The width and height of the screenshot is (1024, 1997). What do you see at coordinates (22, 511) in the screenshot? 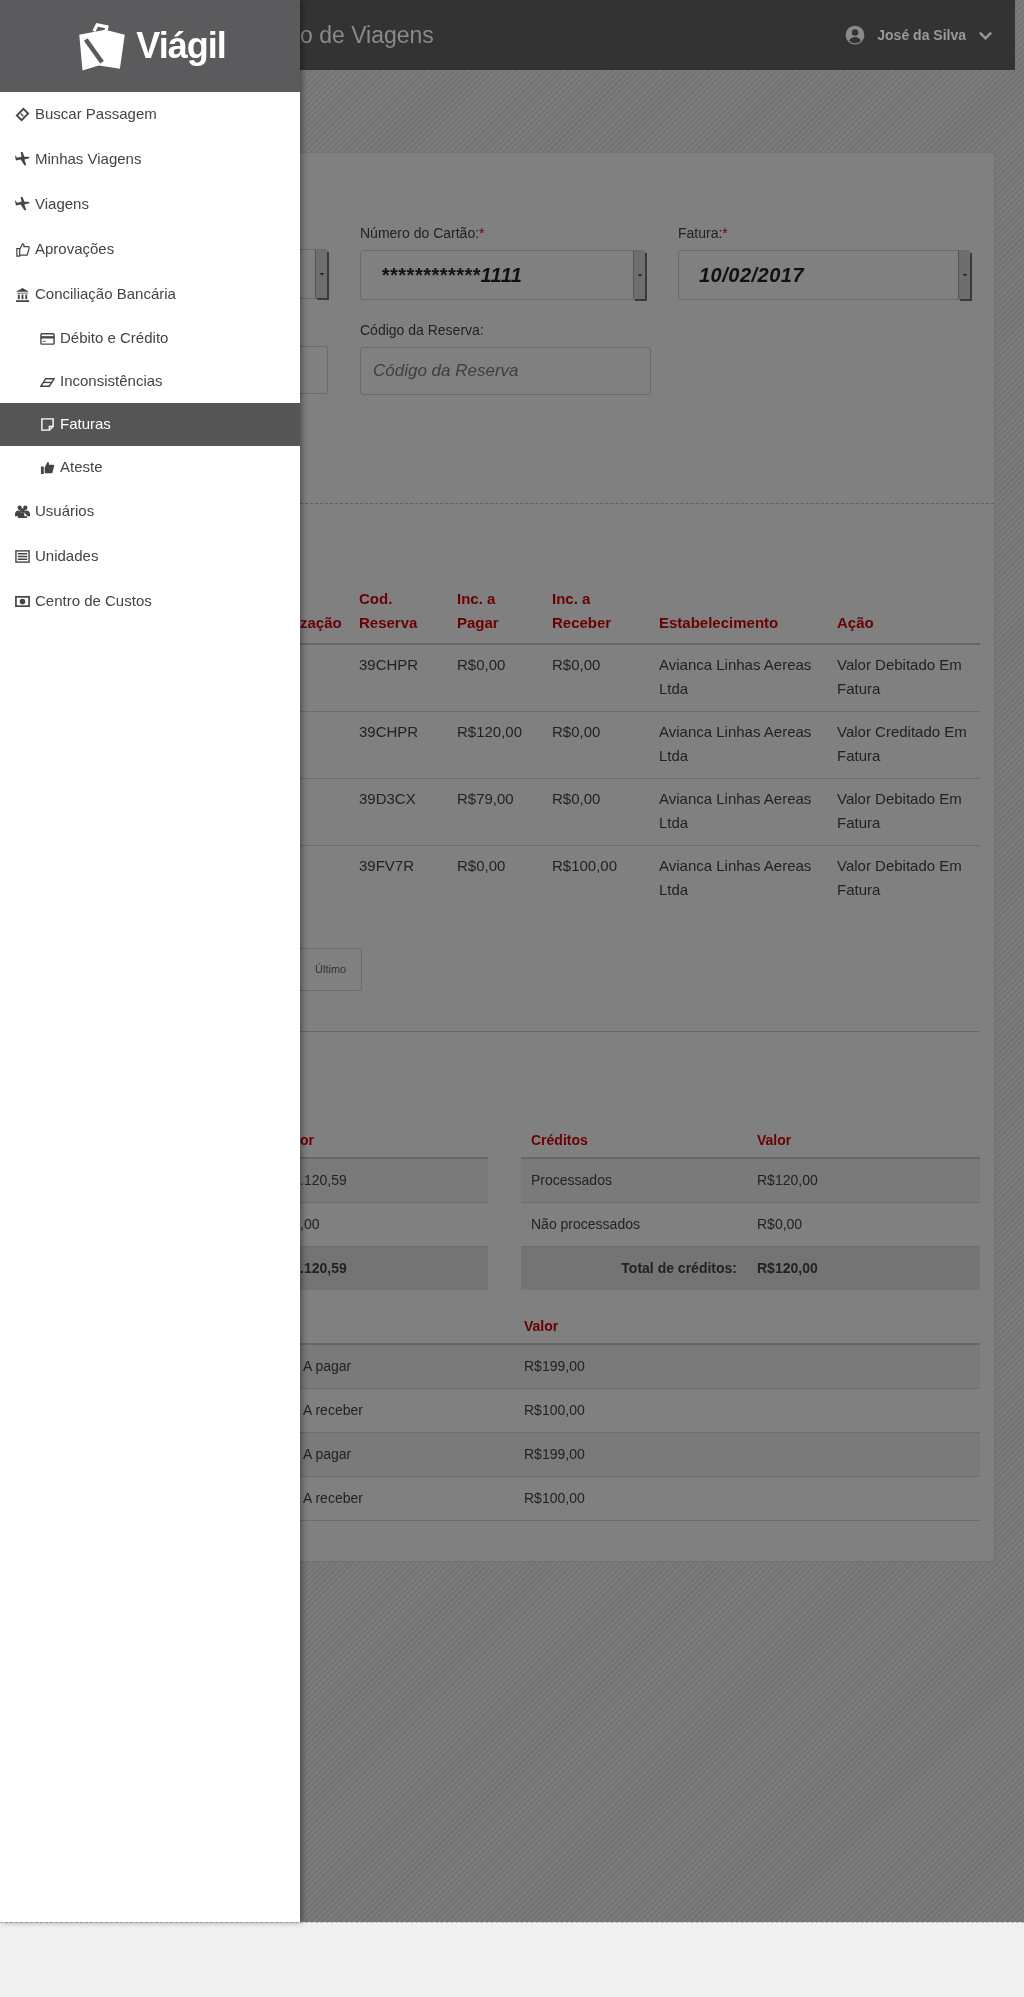
I see `users-icon` at bounding box center [22, 511].